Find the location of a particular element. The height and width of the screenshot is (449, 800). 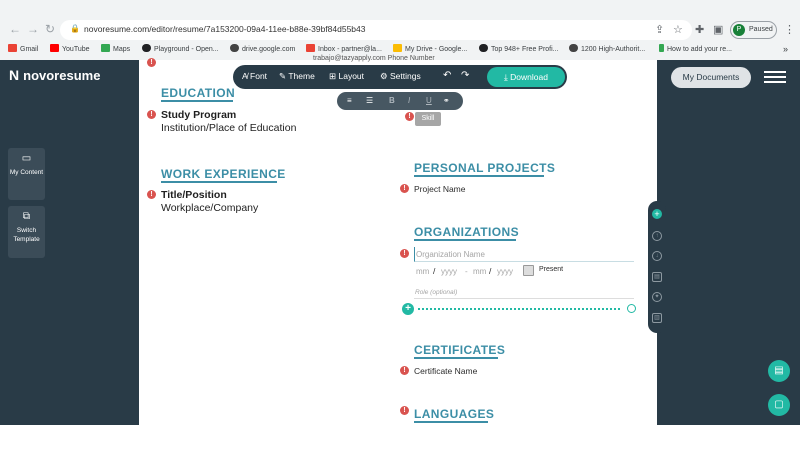

sidepanel-icon: ▣ is located at coordinates (718, 29).